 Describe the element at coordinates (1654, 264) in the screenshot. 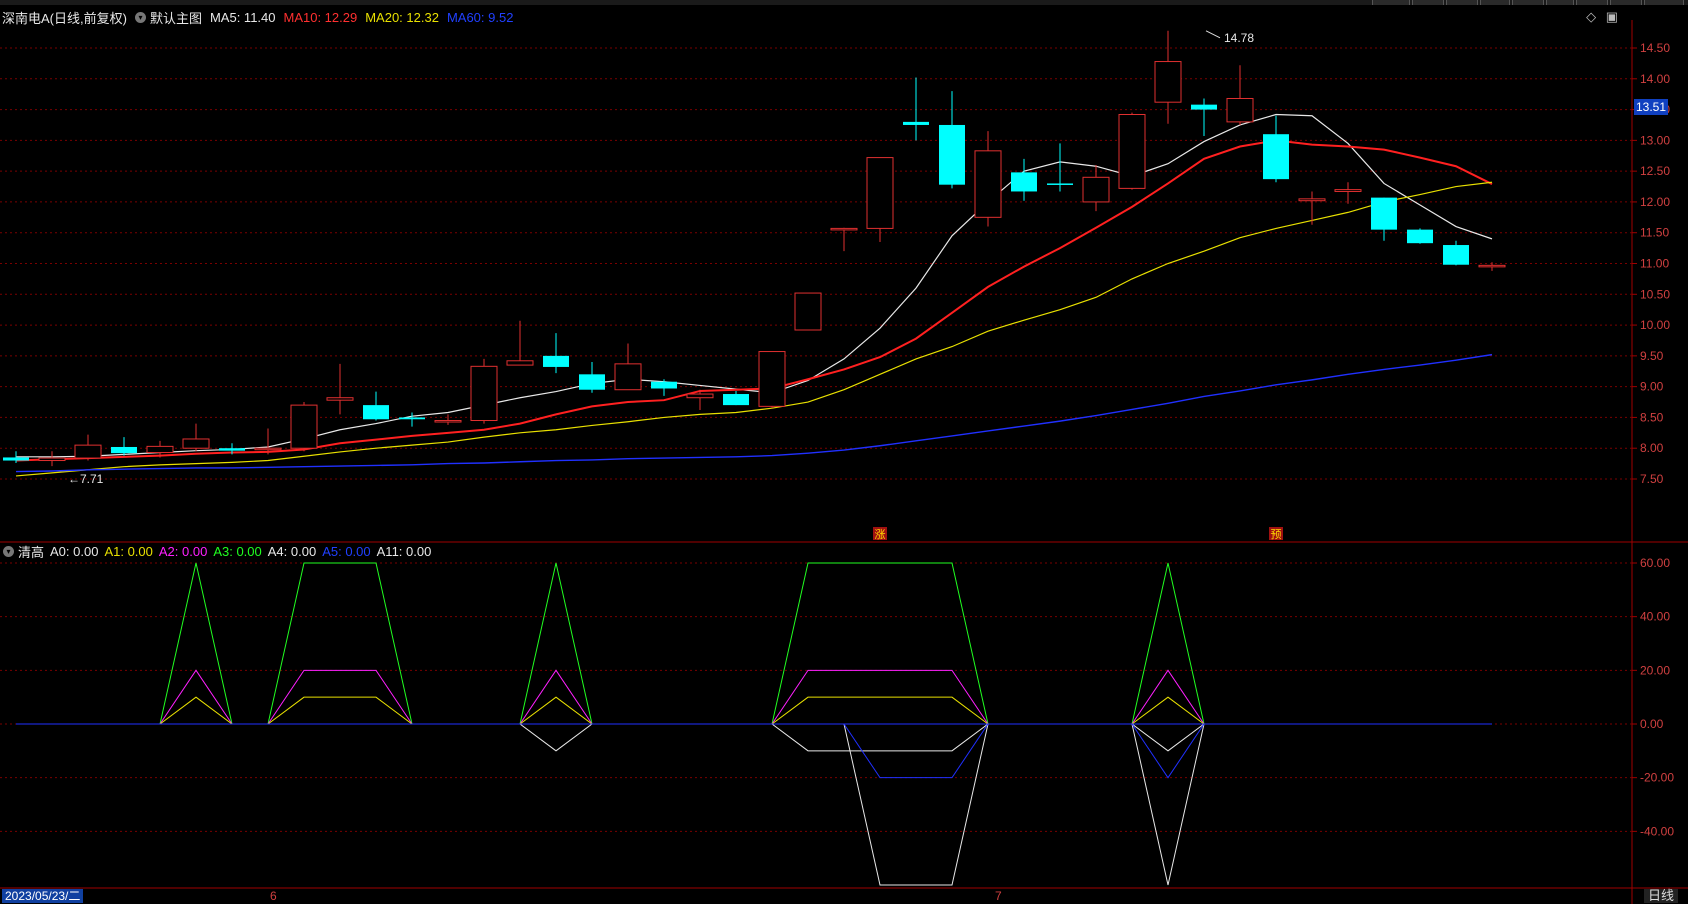

I see `y-tick-label: 11.00` at that location.